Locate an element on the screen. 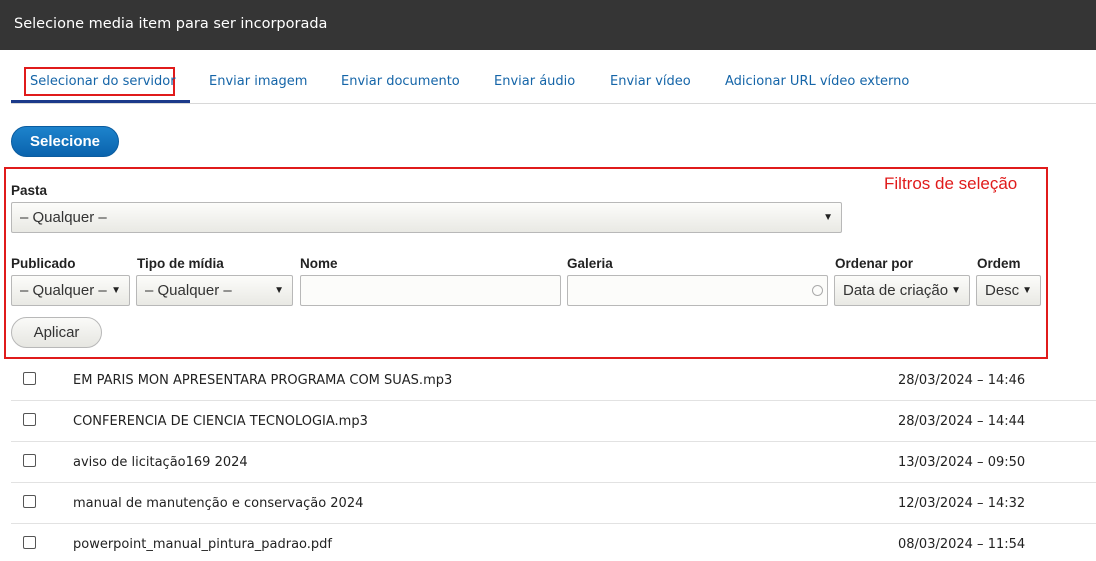 Image resolution: width=1096 pixels, height=561 pixels. tab-divider is located at coordinates (553, 103).